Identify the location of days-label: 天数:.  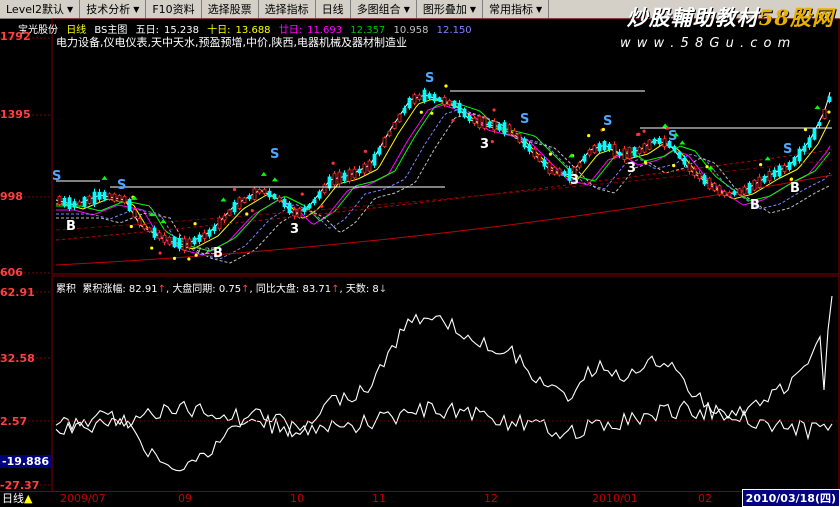
(357, 289).